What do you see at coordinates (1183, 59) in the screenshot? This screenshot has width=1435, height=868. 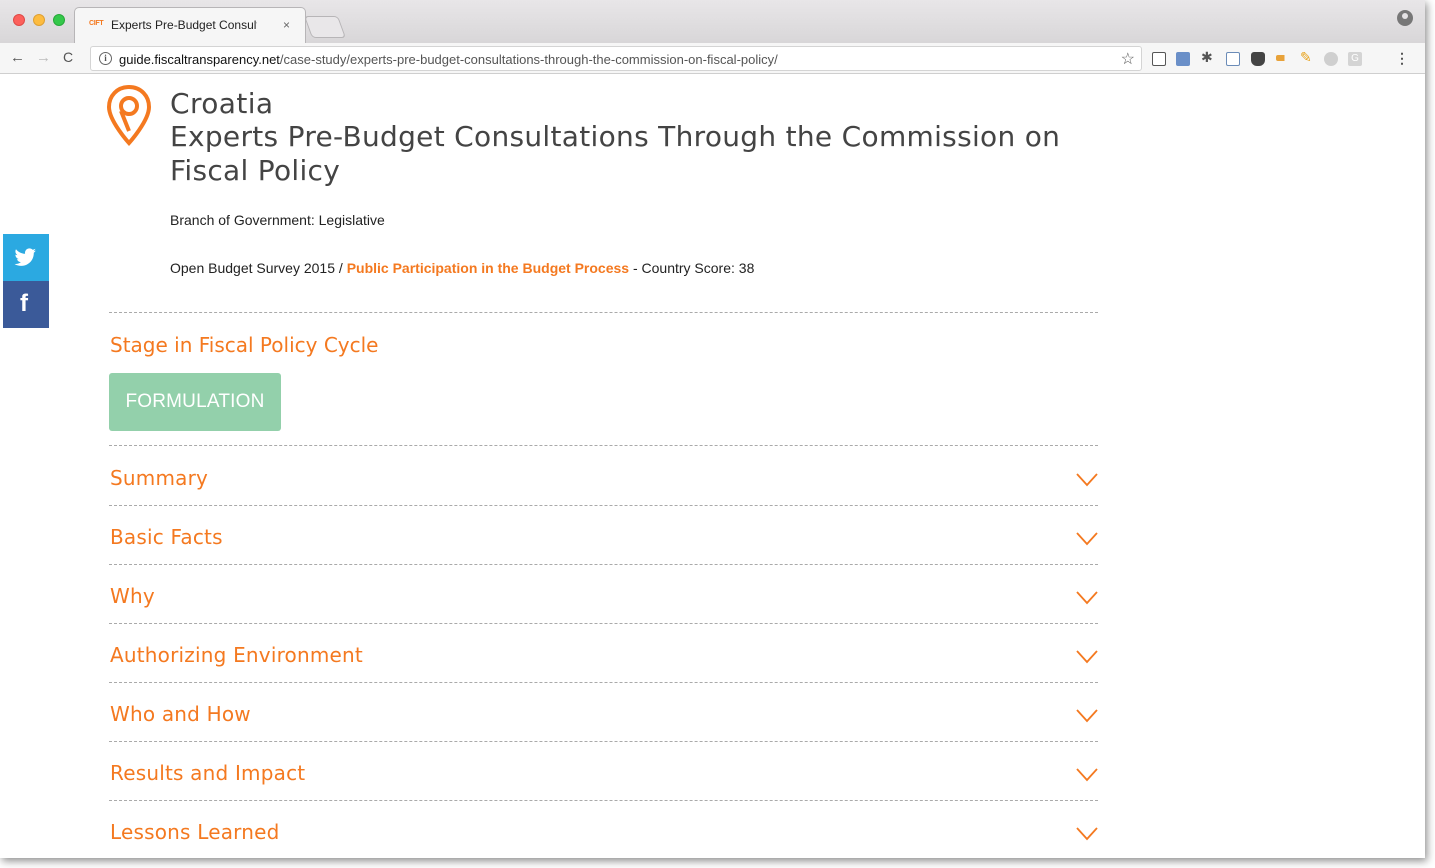 I see `screenshot-icon` at bounding box center [1183, 59].